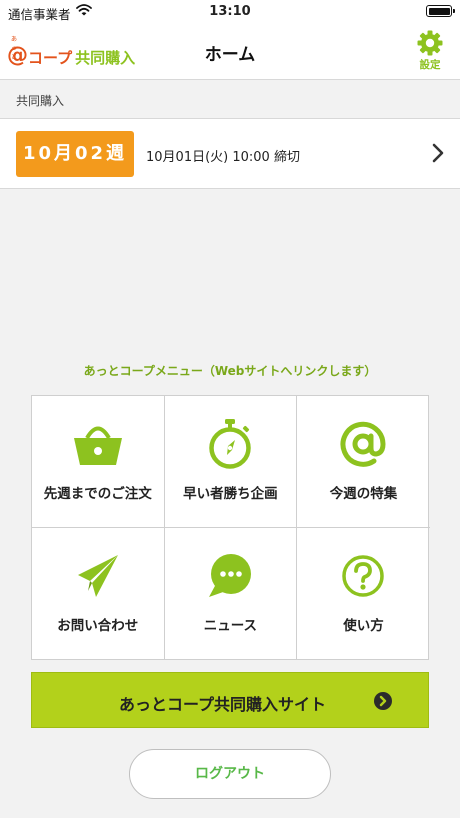  I want to click on menu-label: ニュース, so click(230, 626).